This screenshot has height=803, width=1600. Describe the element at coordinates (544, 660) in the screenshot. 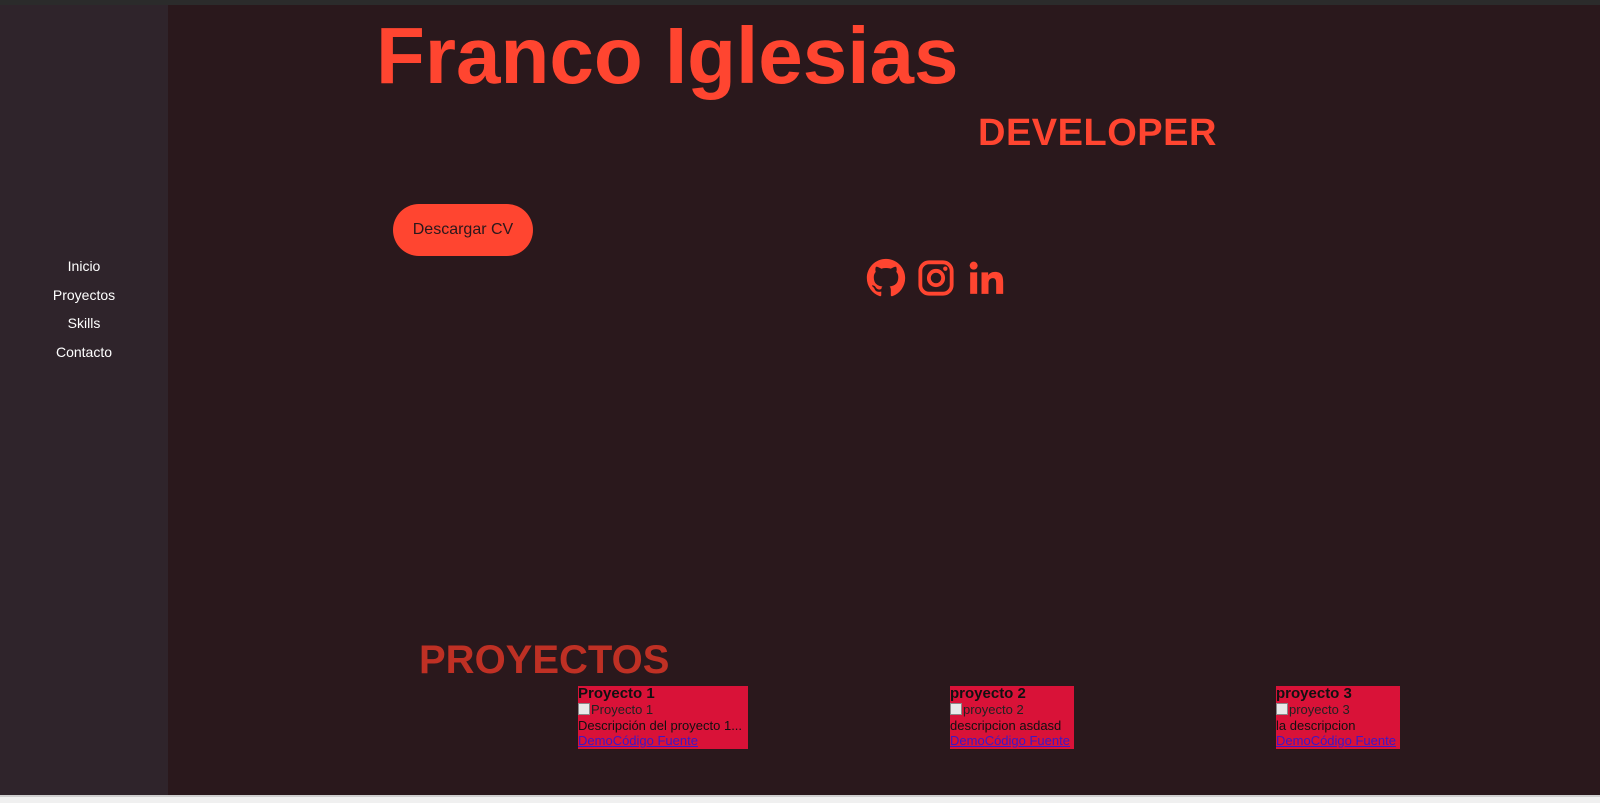

I see `projects-heading: PROYECTOS` at that location.